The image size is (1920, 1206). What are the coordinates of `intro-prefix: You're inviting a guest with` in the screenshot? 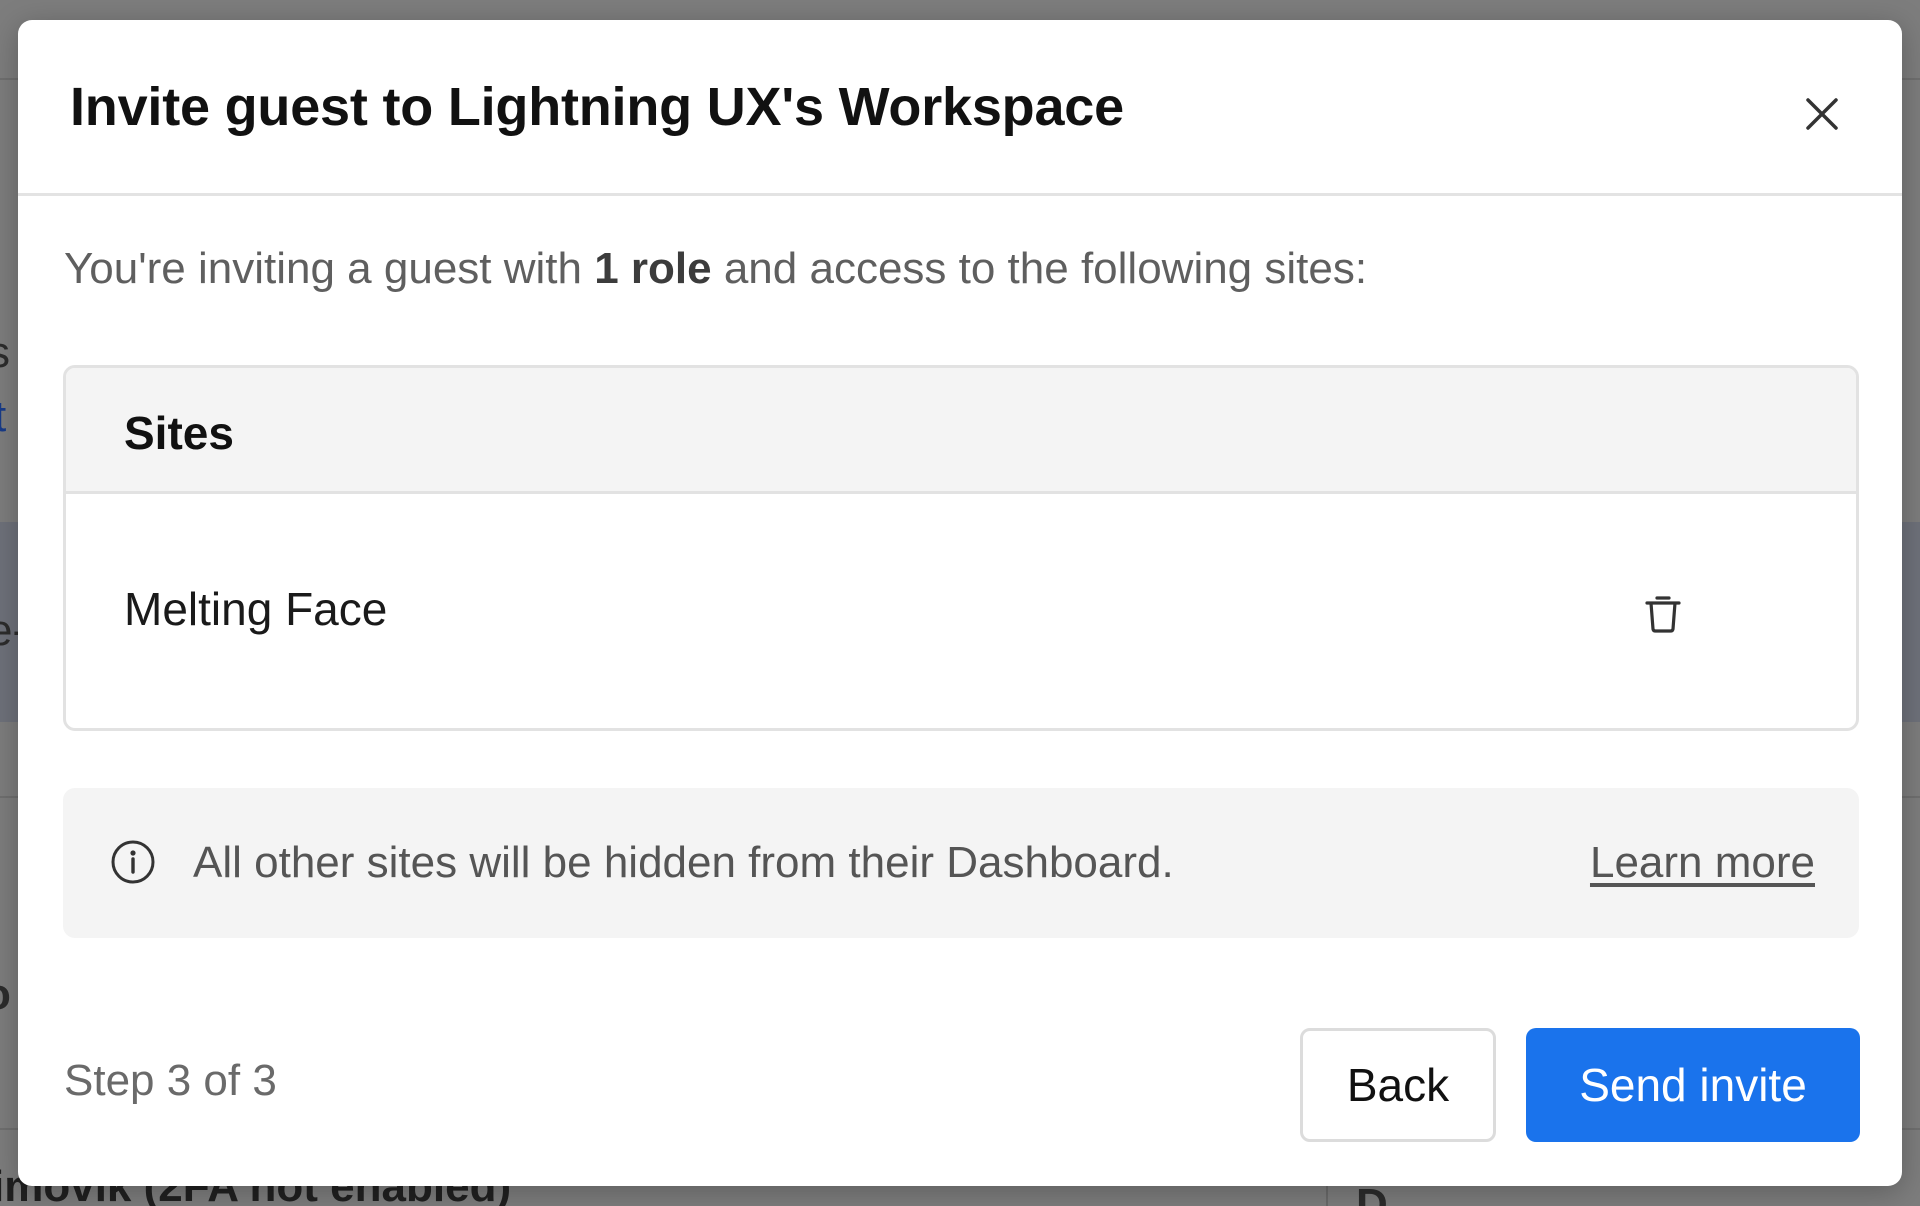 It's located at (329, 268).